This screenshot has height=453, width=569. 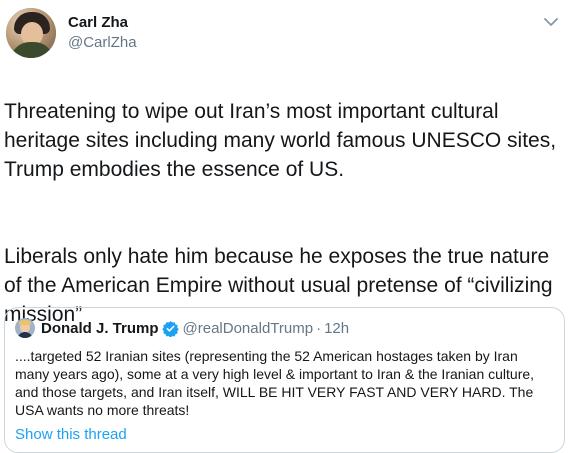 What do you see at coordinates (31, 33) in the screenshot?
I see `author-avatar` at bounding box center [31, 33].